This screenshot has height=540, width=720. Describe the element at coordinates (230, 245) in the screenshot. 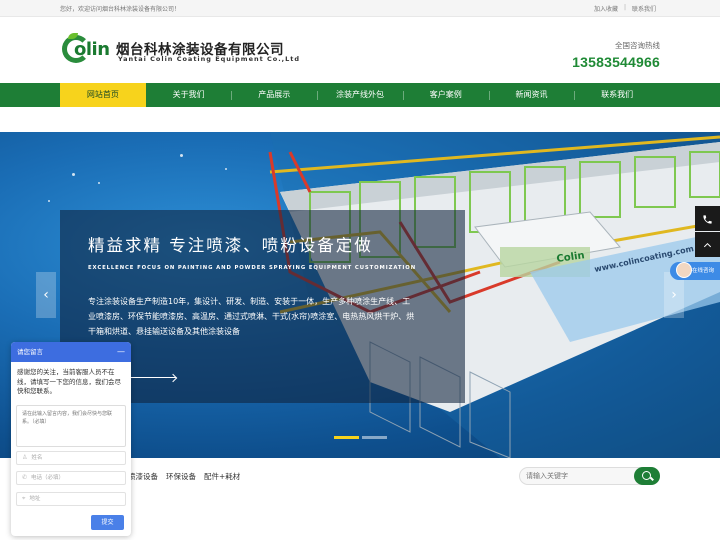

I see `banner-slogan-cn: 精益求精 专注喷漆、喷粉设备定做` at that location.